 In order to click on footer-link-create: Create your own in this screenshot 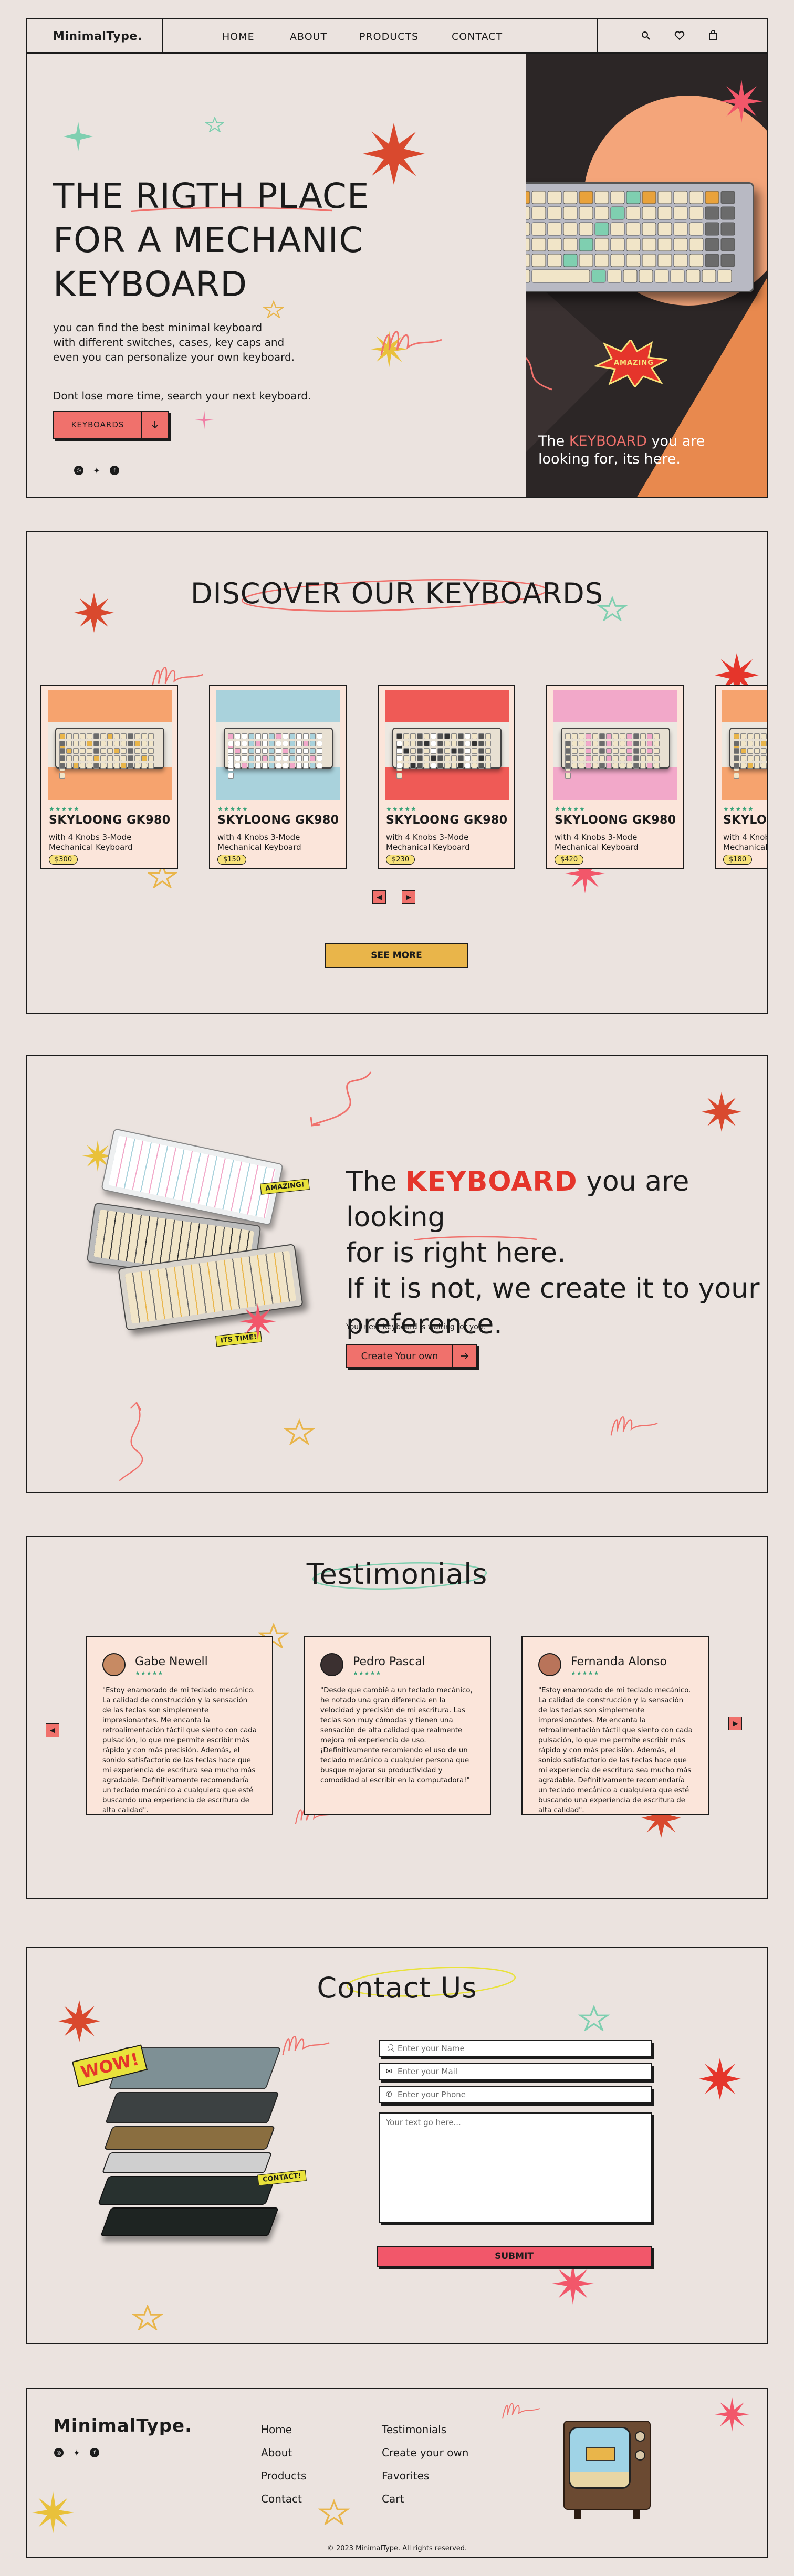, I will do `click(425, 2453)`.